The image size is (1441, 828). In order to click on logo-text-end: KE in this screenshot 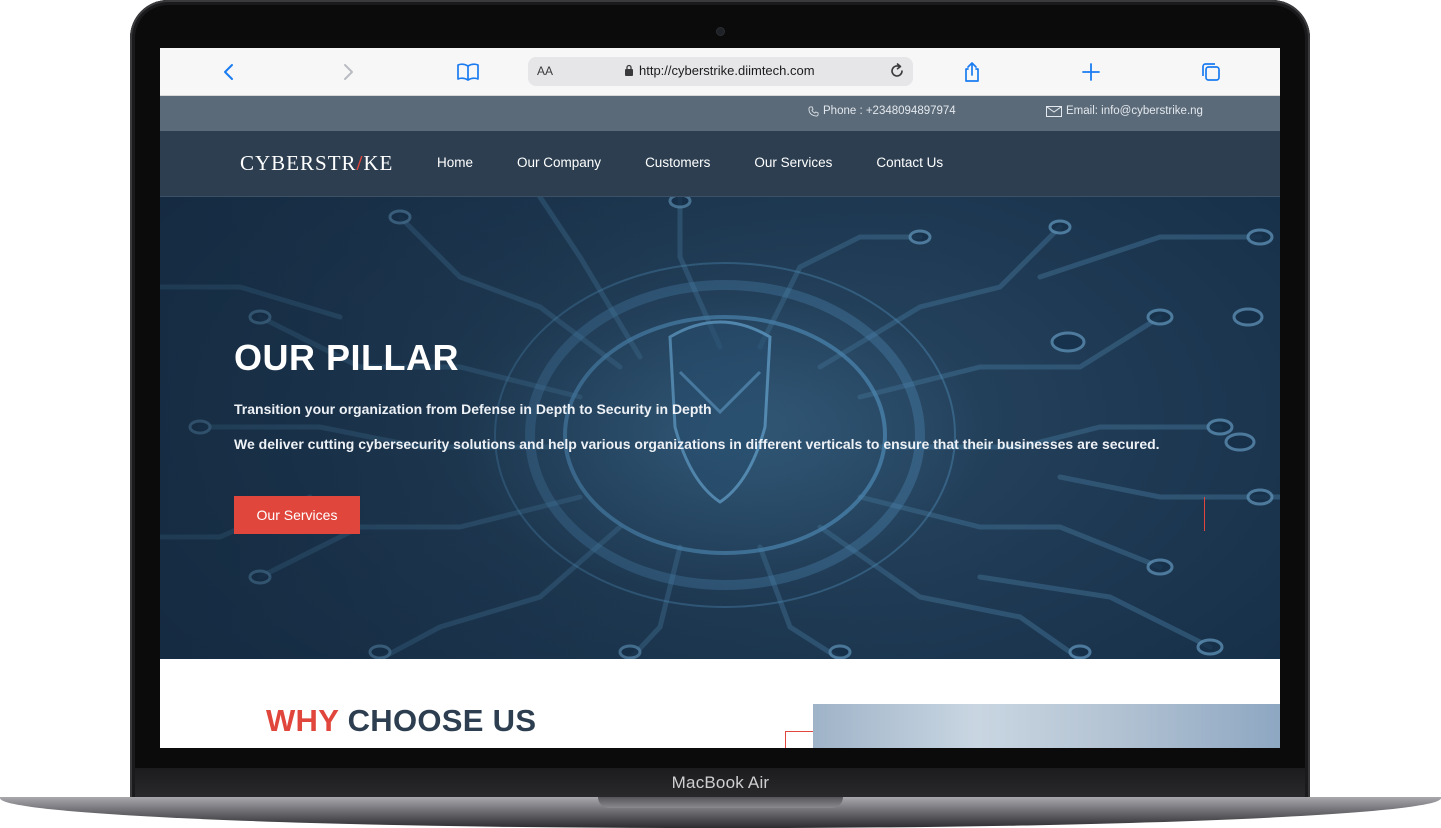, I will do `click(378, 163)`.